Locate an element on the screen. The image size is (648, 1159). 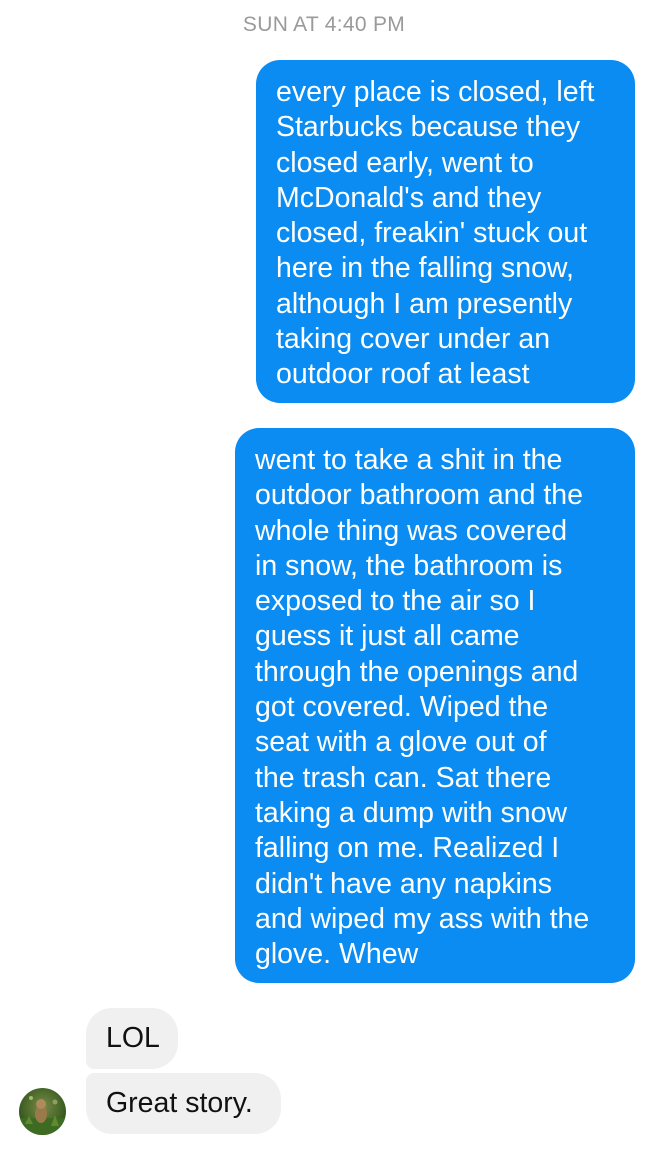
message-text-line: outdoor roof at least is located at coordinates (403, 374).